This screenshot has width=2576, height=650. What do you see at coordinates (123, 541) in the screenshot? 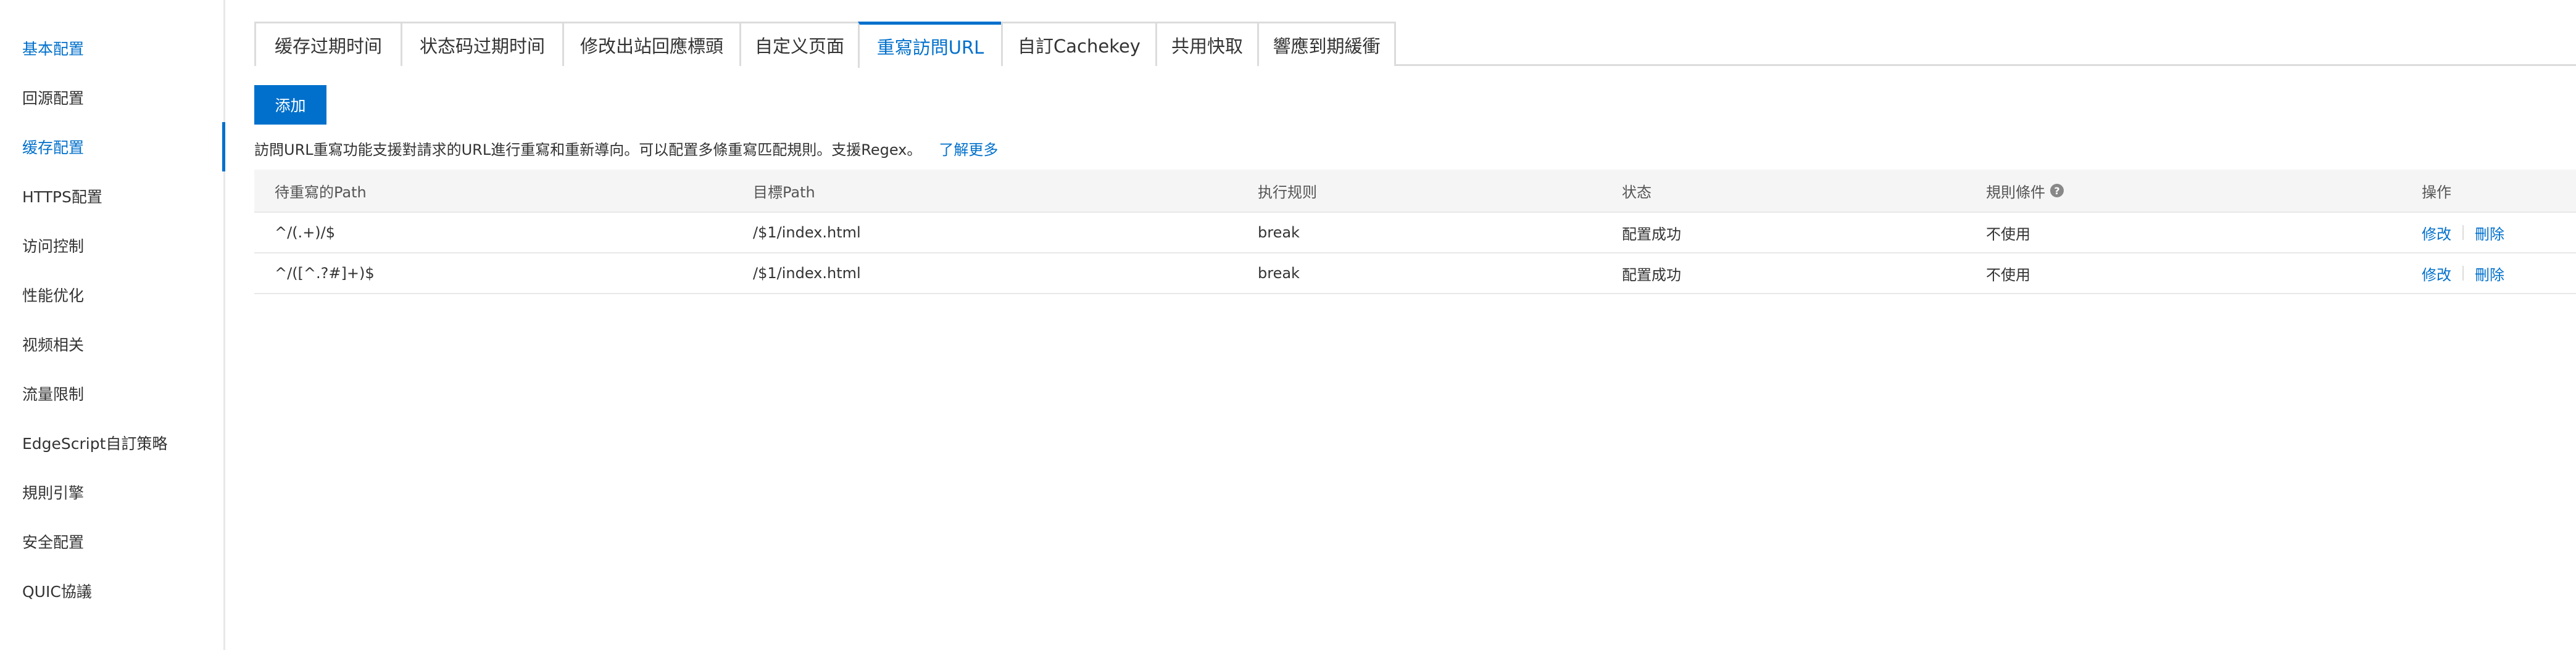
I see `sidebar-item-security: 安全配置` at bounding box center [123, 541].